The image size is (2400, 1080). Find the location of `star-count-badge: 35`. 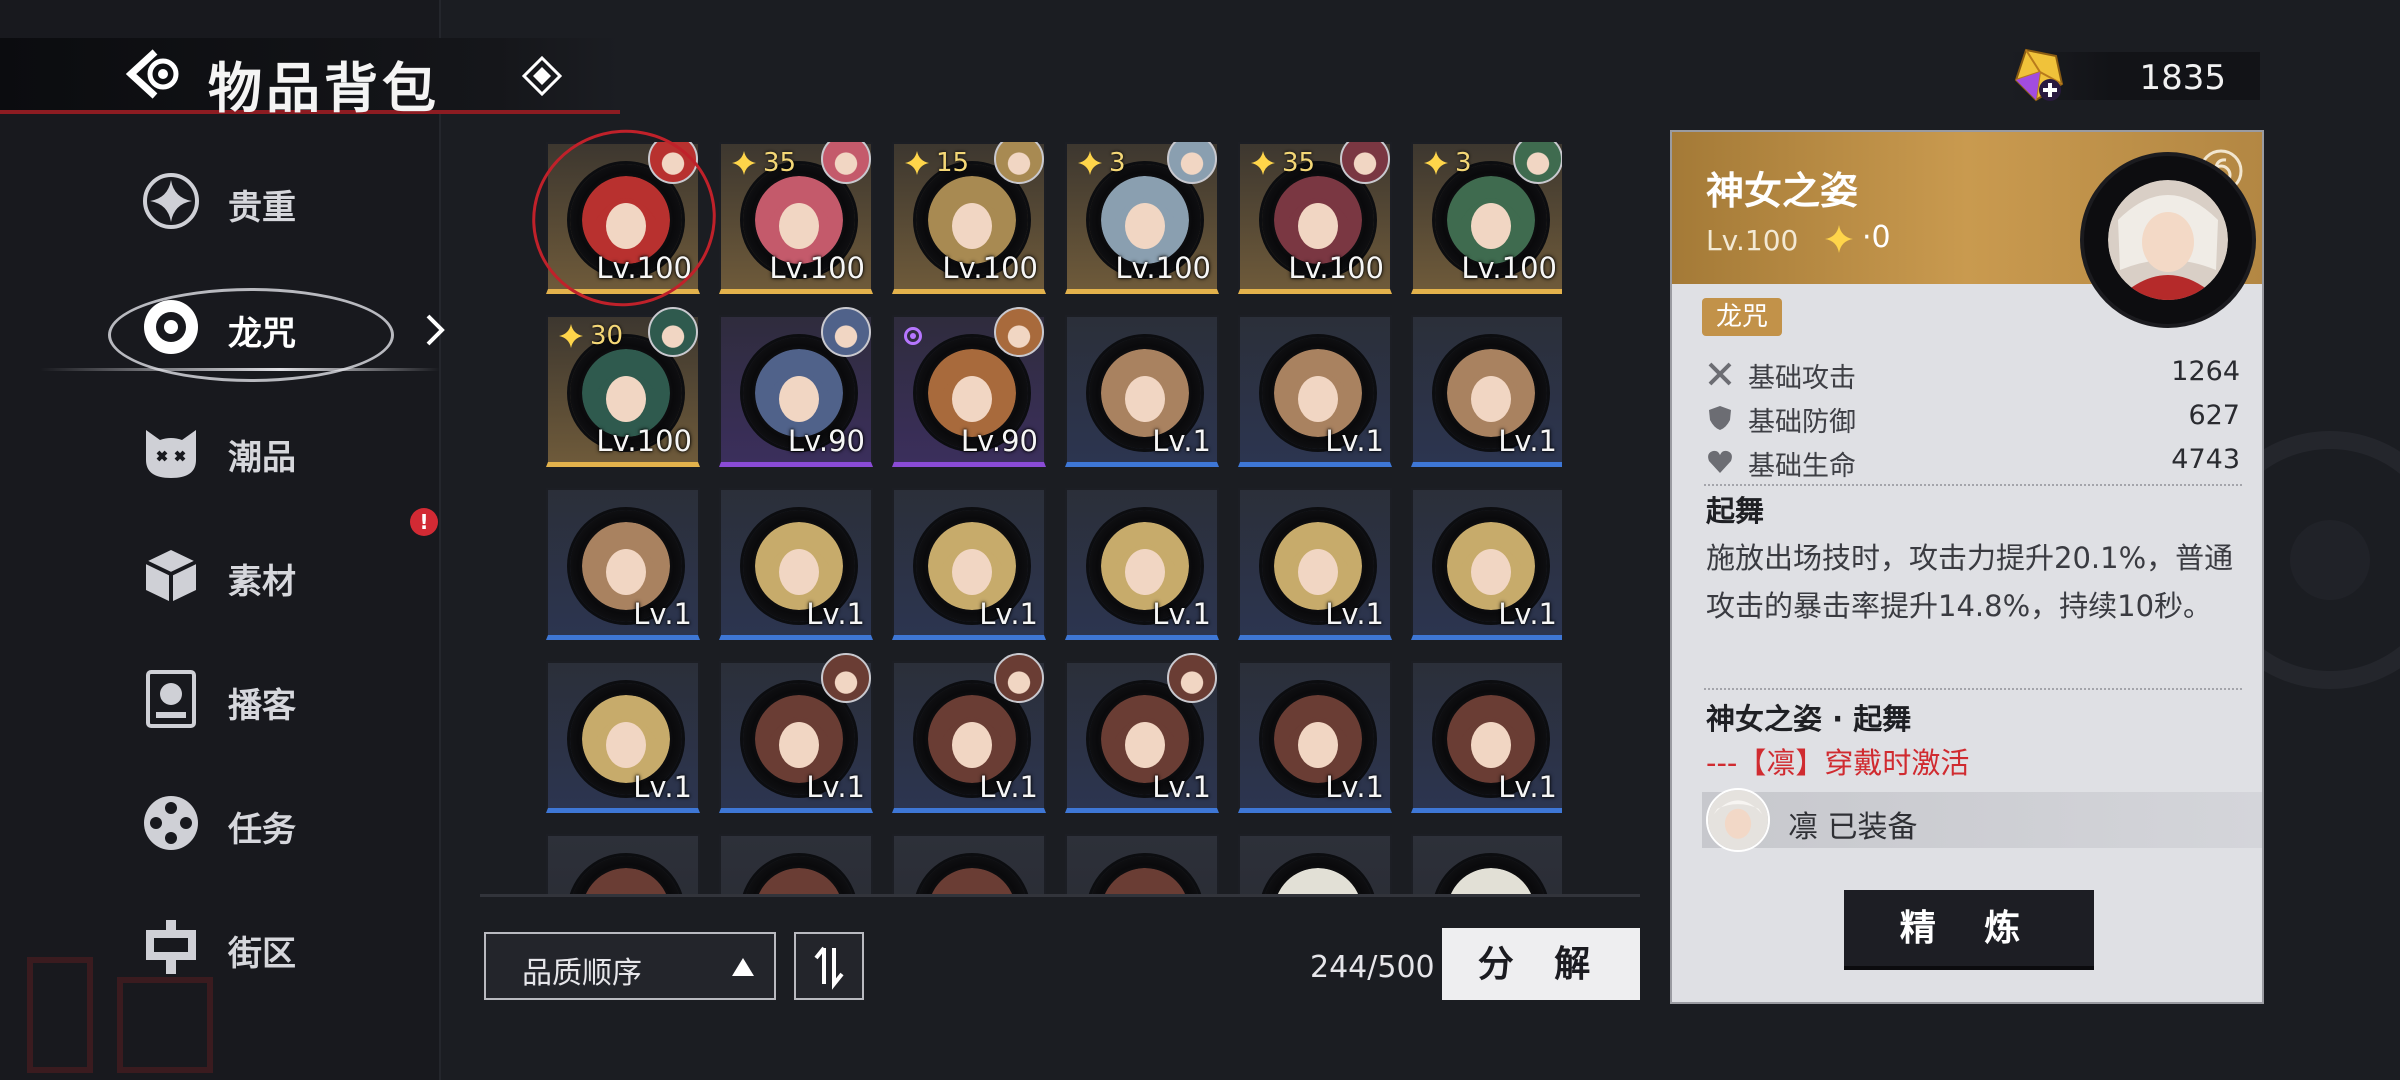

star-count-badge: 35 is located at coordinates (764, 163).